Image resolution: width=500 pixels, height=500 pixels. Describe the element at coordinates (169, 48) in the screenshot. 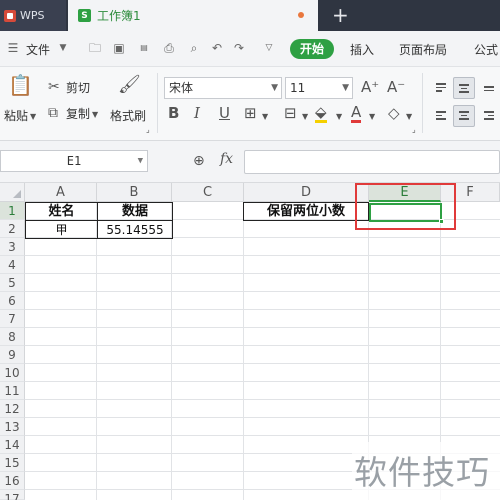

I see `print-icon: ⎙` at that location.